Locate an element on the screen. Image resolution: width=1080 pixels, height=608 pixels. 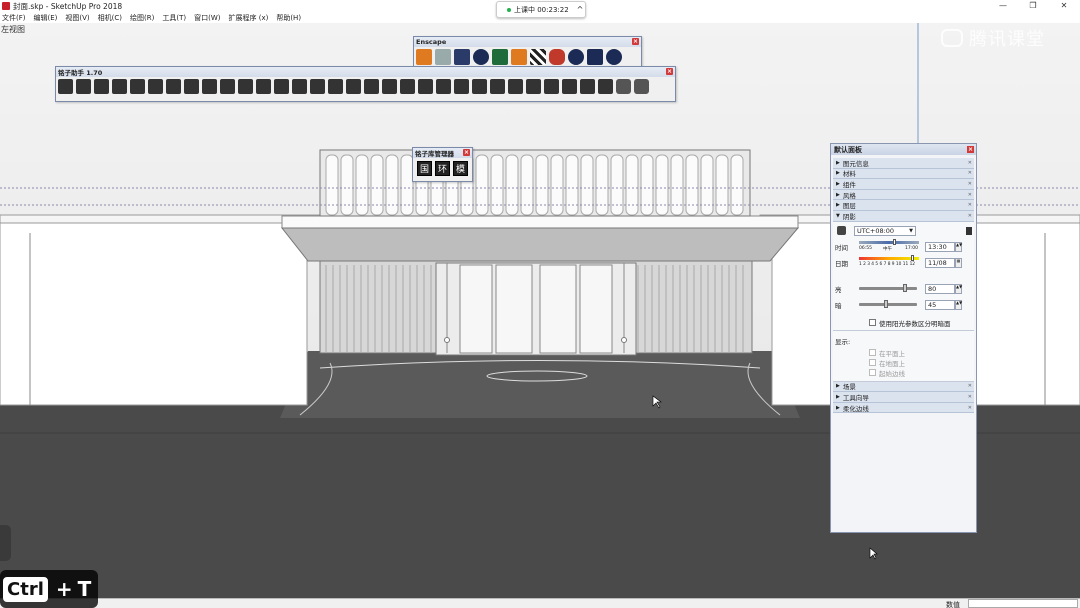
use-sun-checkbox is located at coordinates (872, 323).